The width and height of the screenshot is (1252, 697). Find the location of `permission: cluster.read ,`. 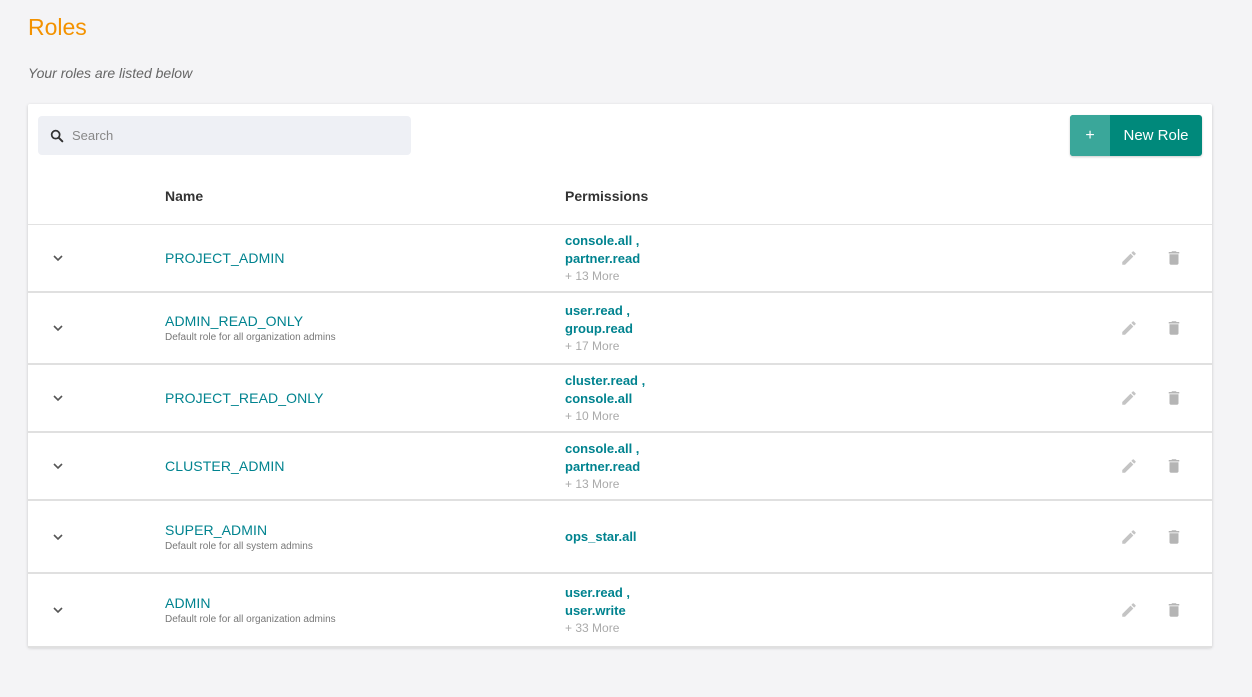

permission: cluster.read , is located at coordinates (605, 380).